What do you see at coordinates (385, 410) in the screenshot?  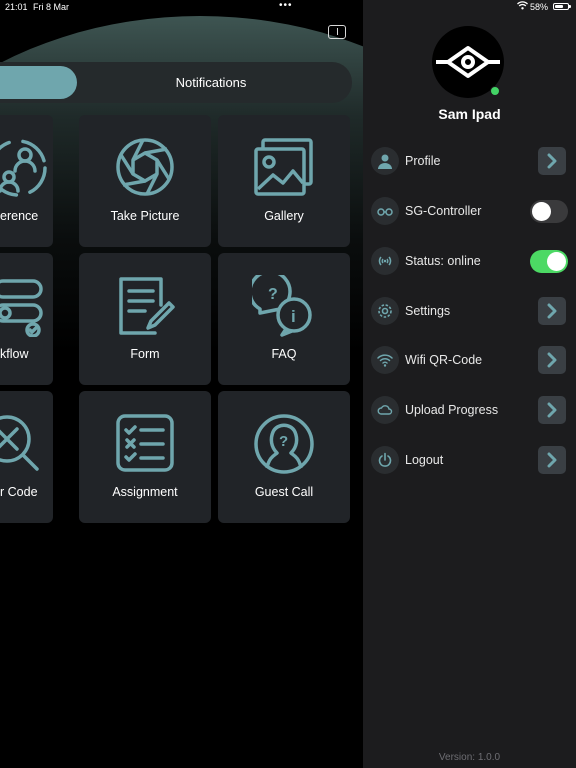 I see `cloud-icon` at bounding box center [385, 410].